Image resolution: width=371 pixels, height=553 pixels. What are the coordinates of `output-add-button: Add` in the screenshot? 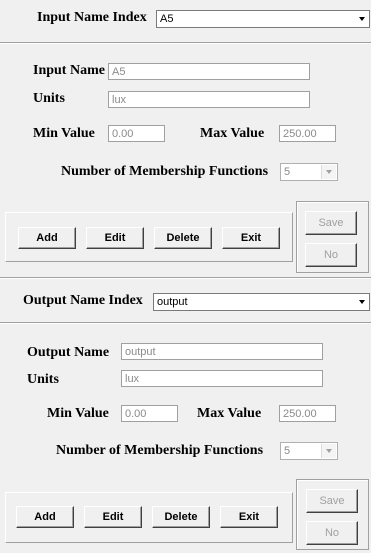 It's located at (45, 517).